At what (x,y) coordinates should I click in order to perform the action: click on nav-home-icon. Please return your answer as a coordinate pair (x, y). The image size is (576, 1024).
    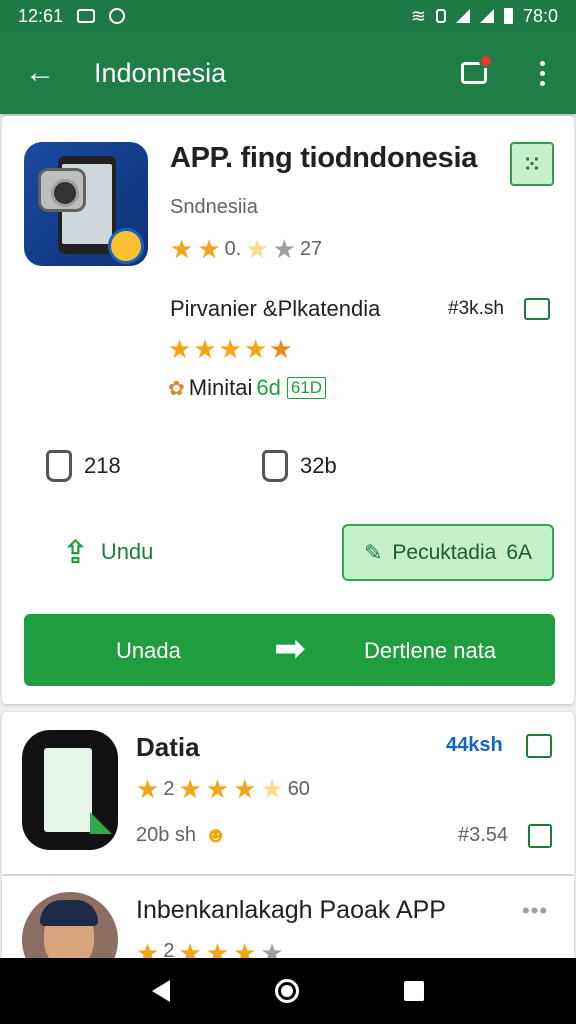
    Looking at the image, I should click on (286, 991).